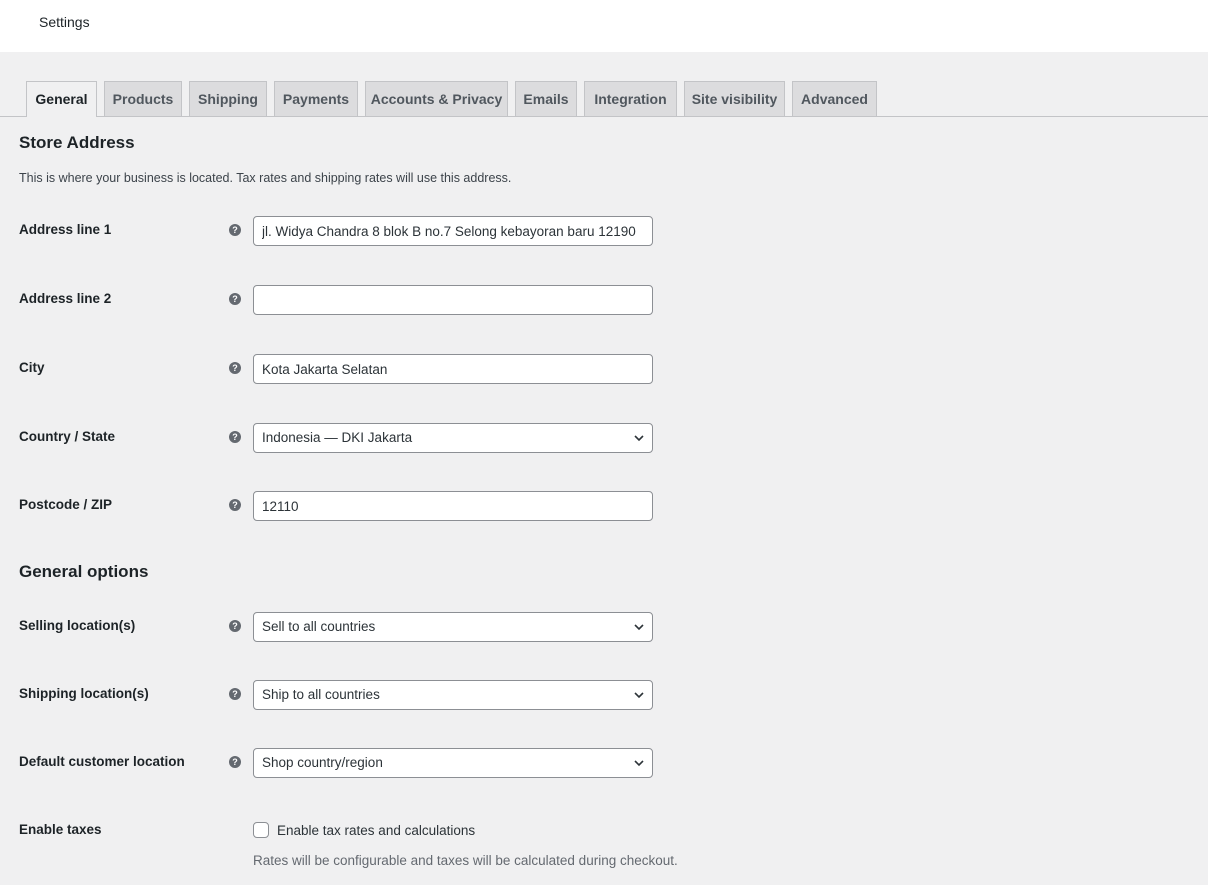 The image size is (1208, 885). Describe the element at coordinates (546, 98) in the screenshot. I see `tab-emails: Emails` at that location.